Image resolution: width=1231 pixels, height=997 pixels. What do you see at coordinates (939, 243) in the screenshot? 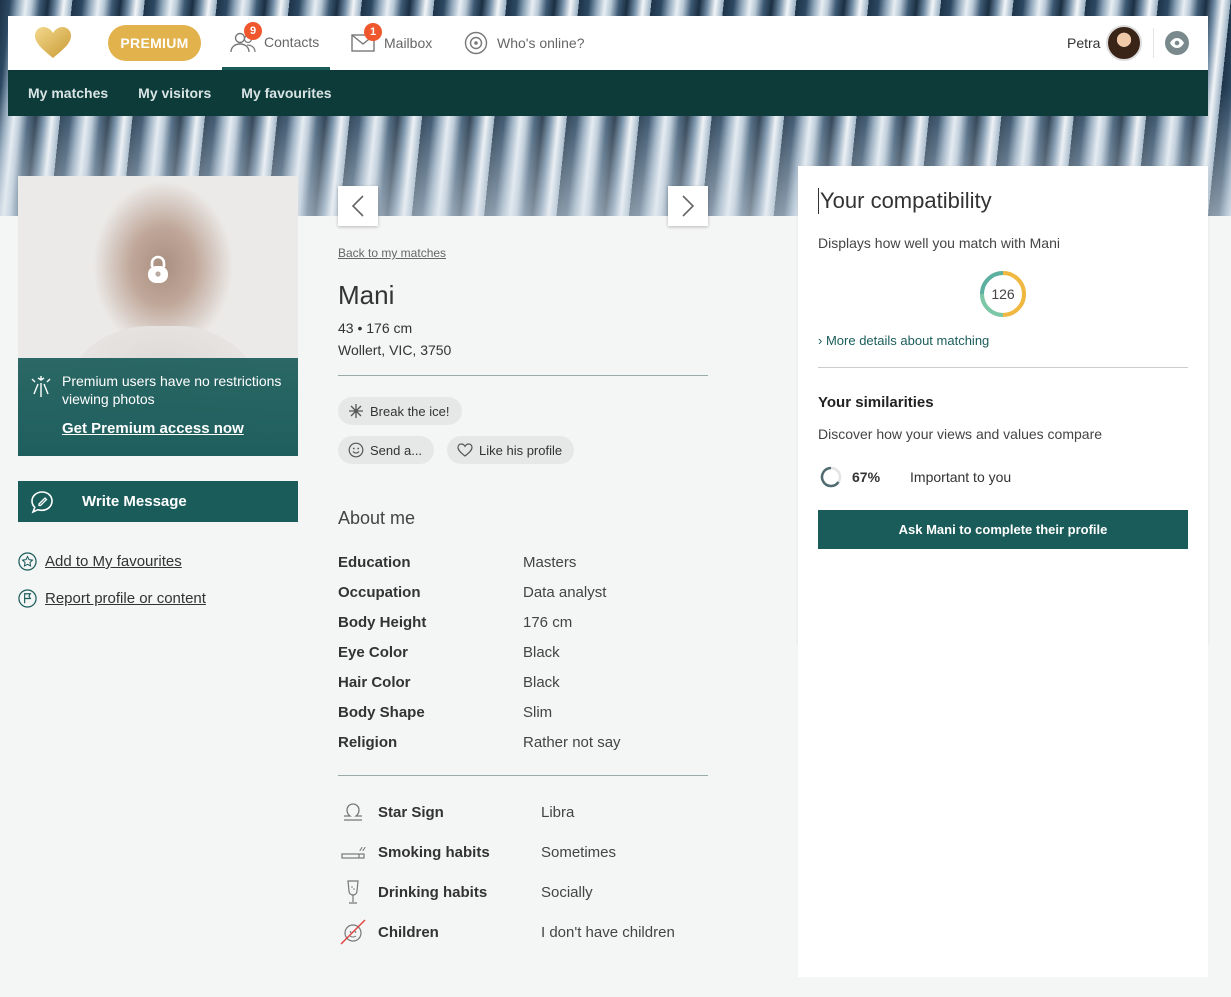
I see `compatibility-subtitle: Displays how well you match with Mani` at bounding box center [939, 243].